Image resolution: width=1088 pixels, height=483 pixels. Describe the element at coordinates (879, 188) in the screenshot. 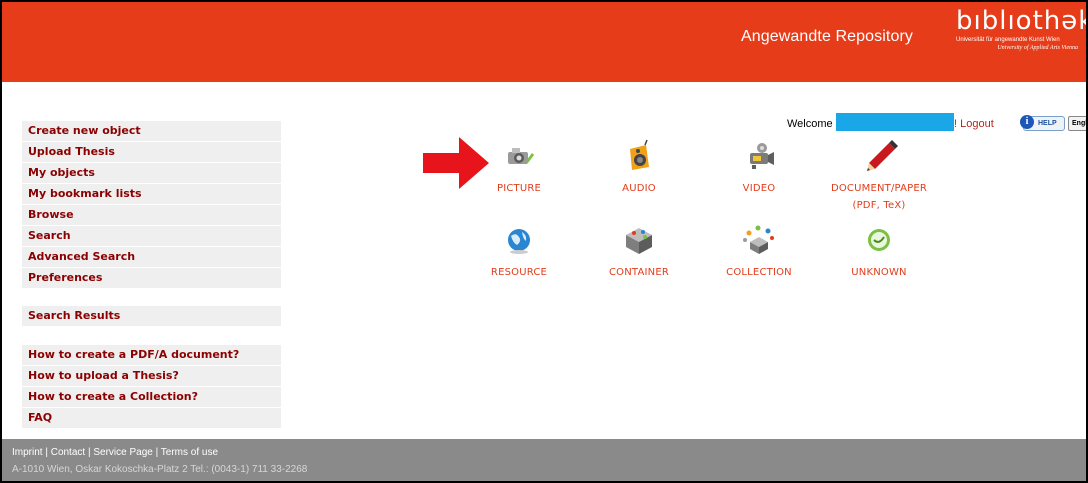

I see `object-type-label: DOCUMENT/PAPER` at that location.